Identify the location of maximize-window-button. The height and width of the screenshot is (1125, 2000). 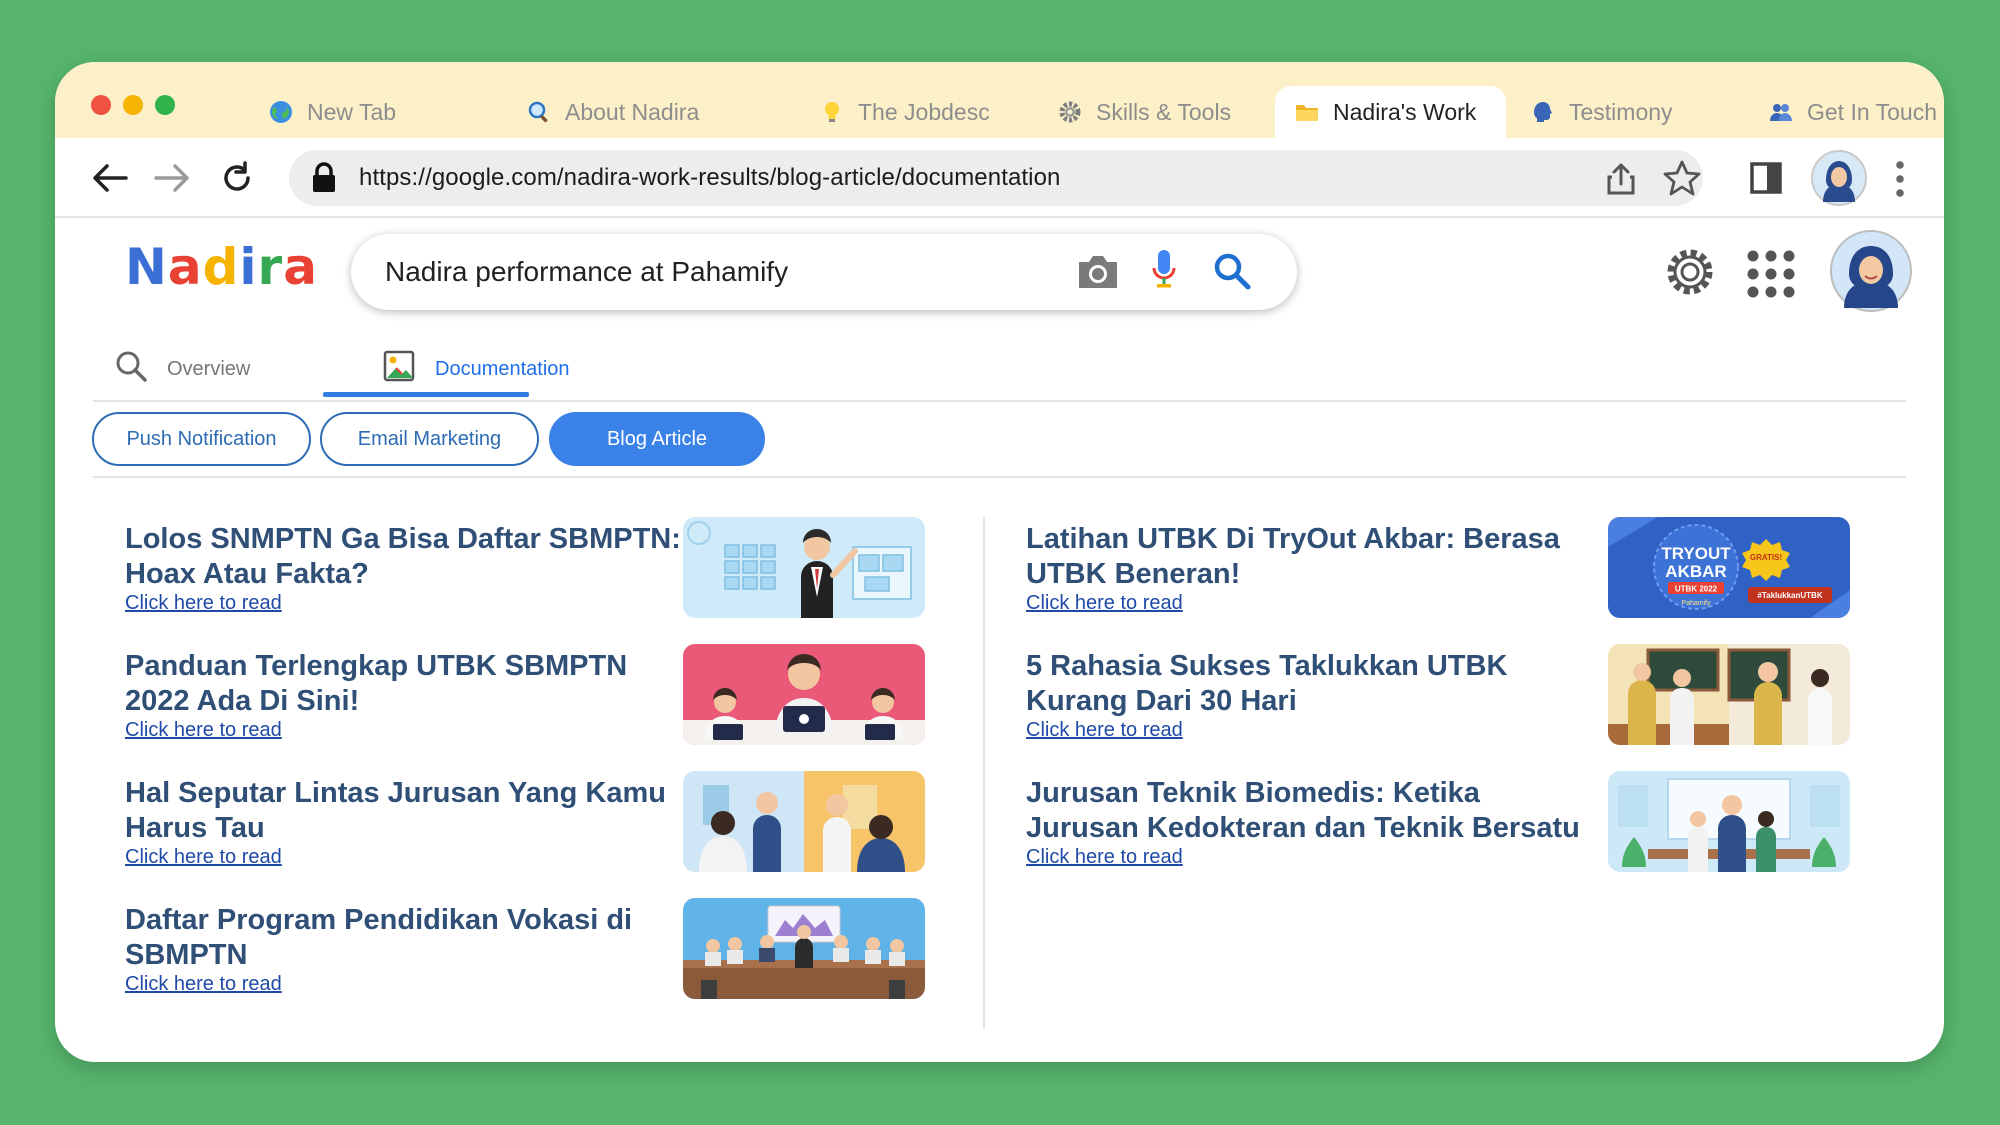
(165, 105).